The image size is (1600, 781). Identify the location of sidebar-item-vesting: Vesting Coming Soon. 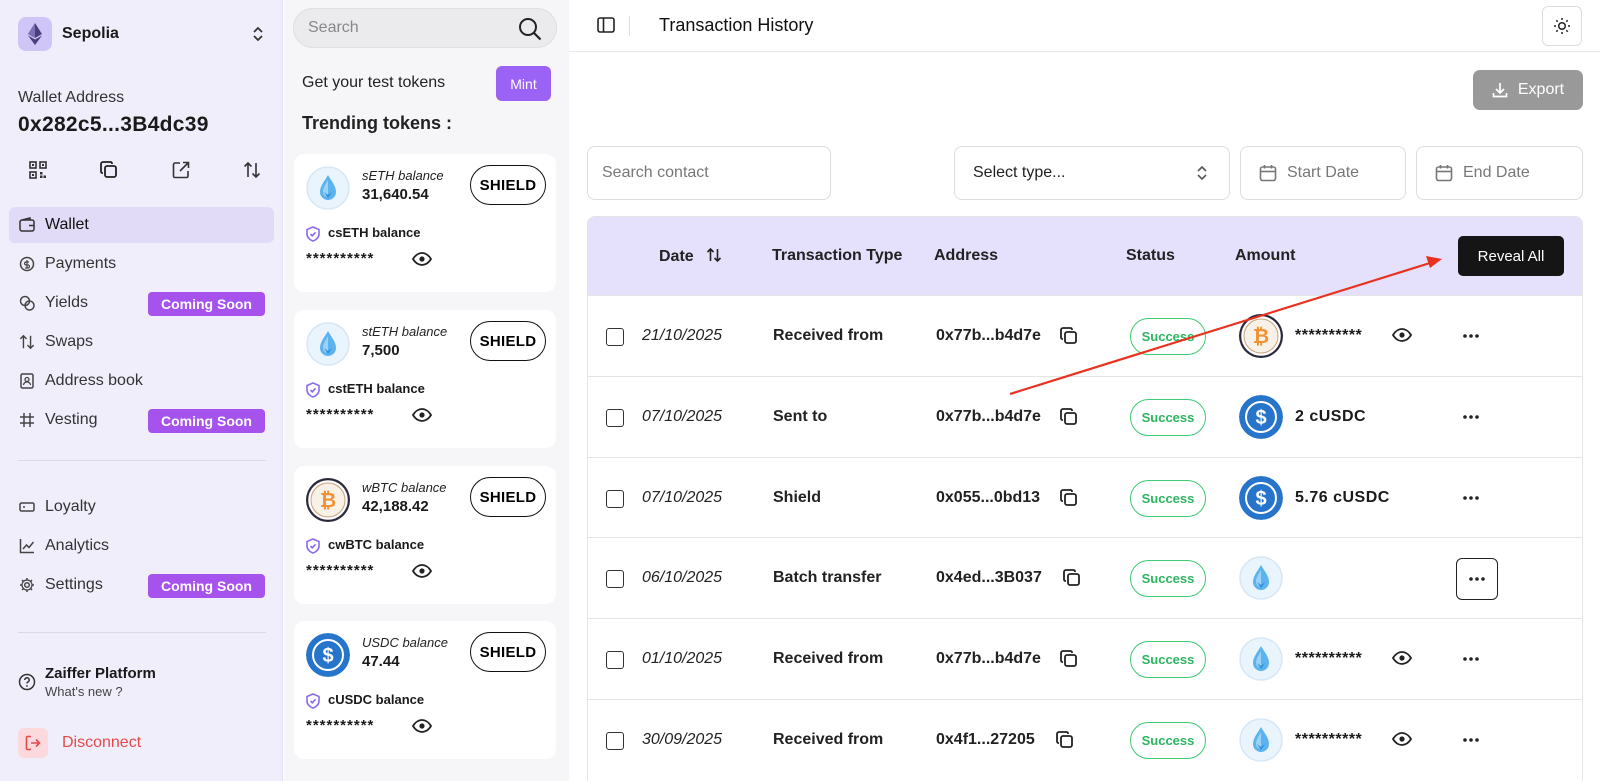
(141, 420).